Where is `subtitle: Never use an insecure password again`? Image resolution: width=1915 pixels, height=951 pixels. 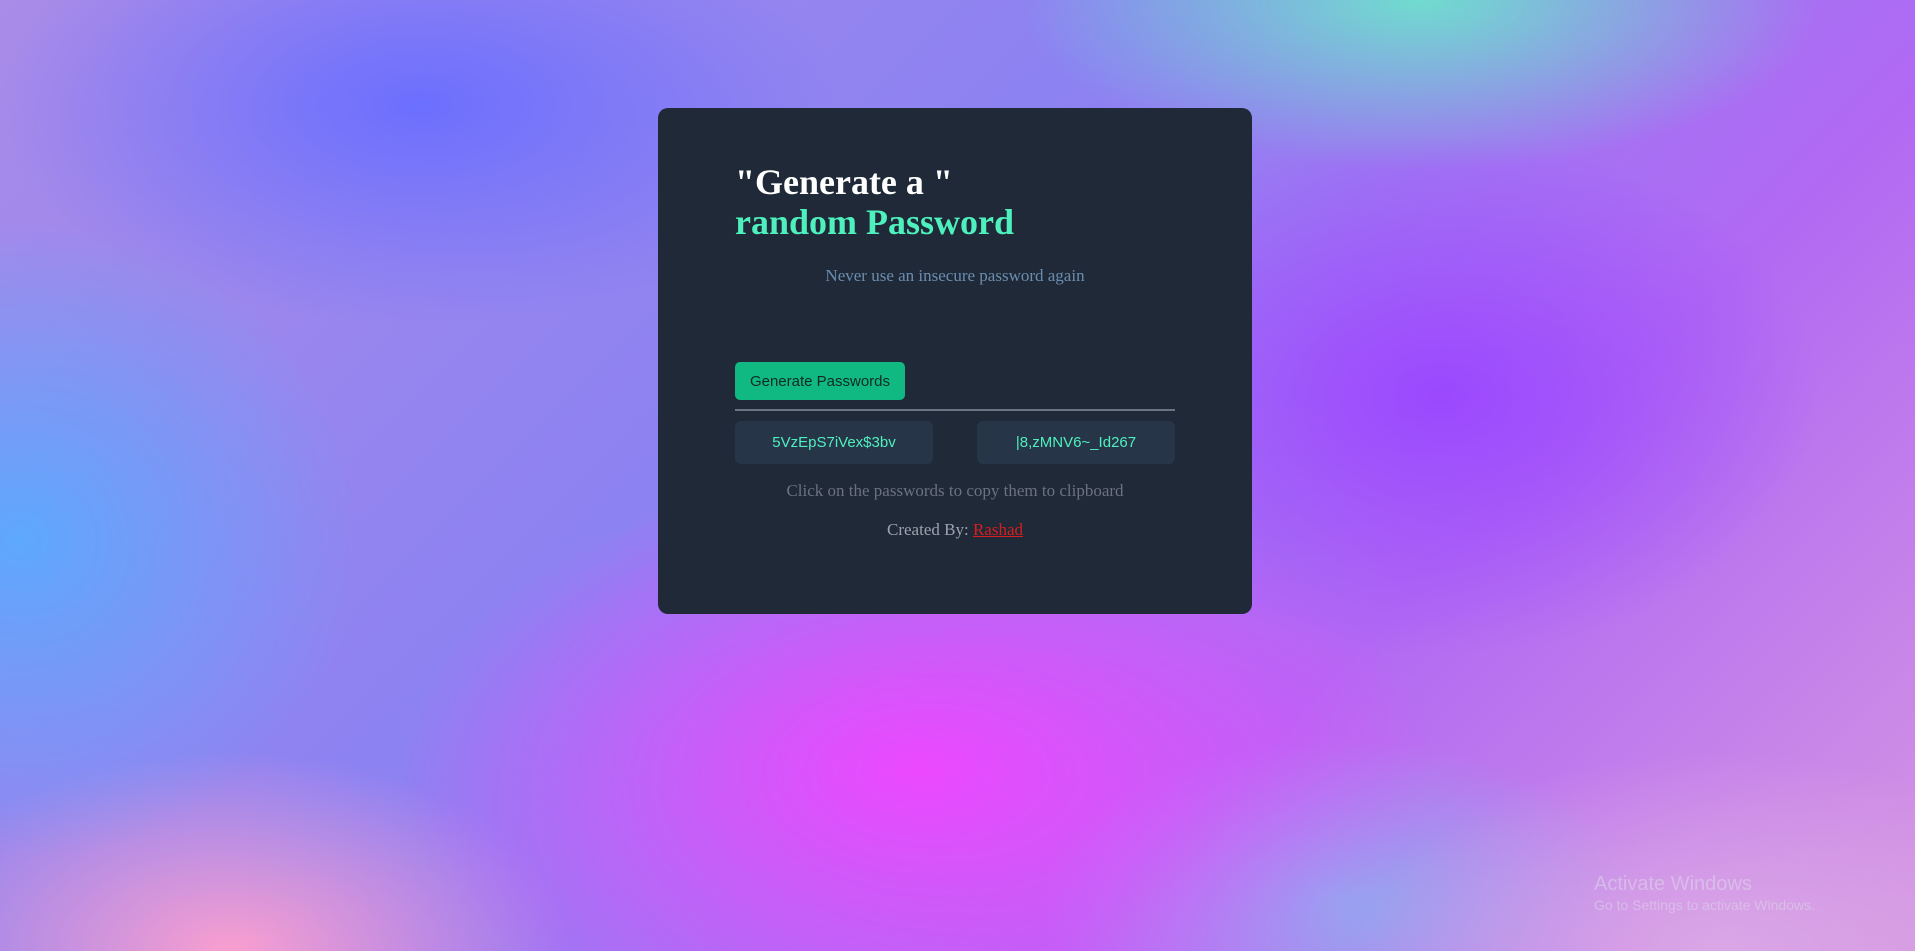
subtitle: Never use an insecure password again is located at coordinates (955, 275).